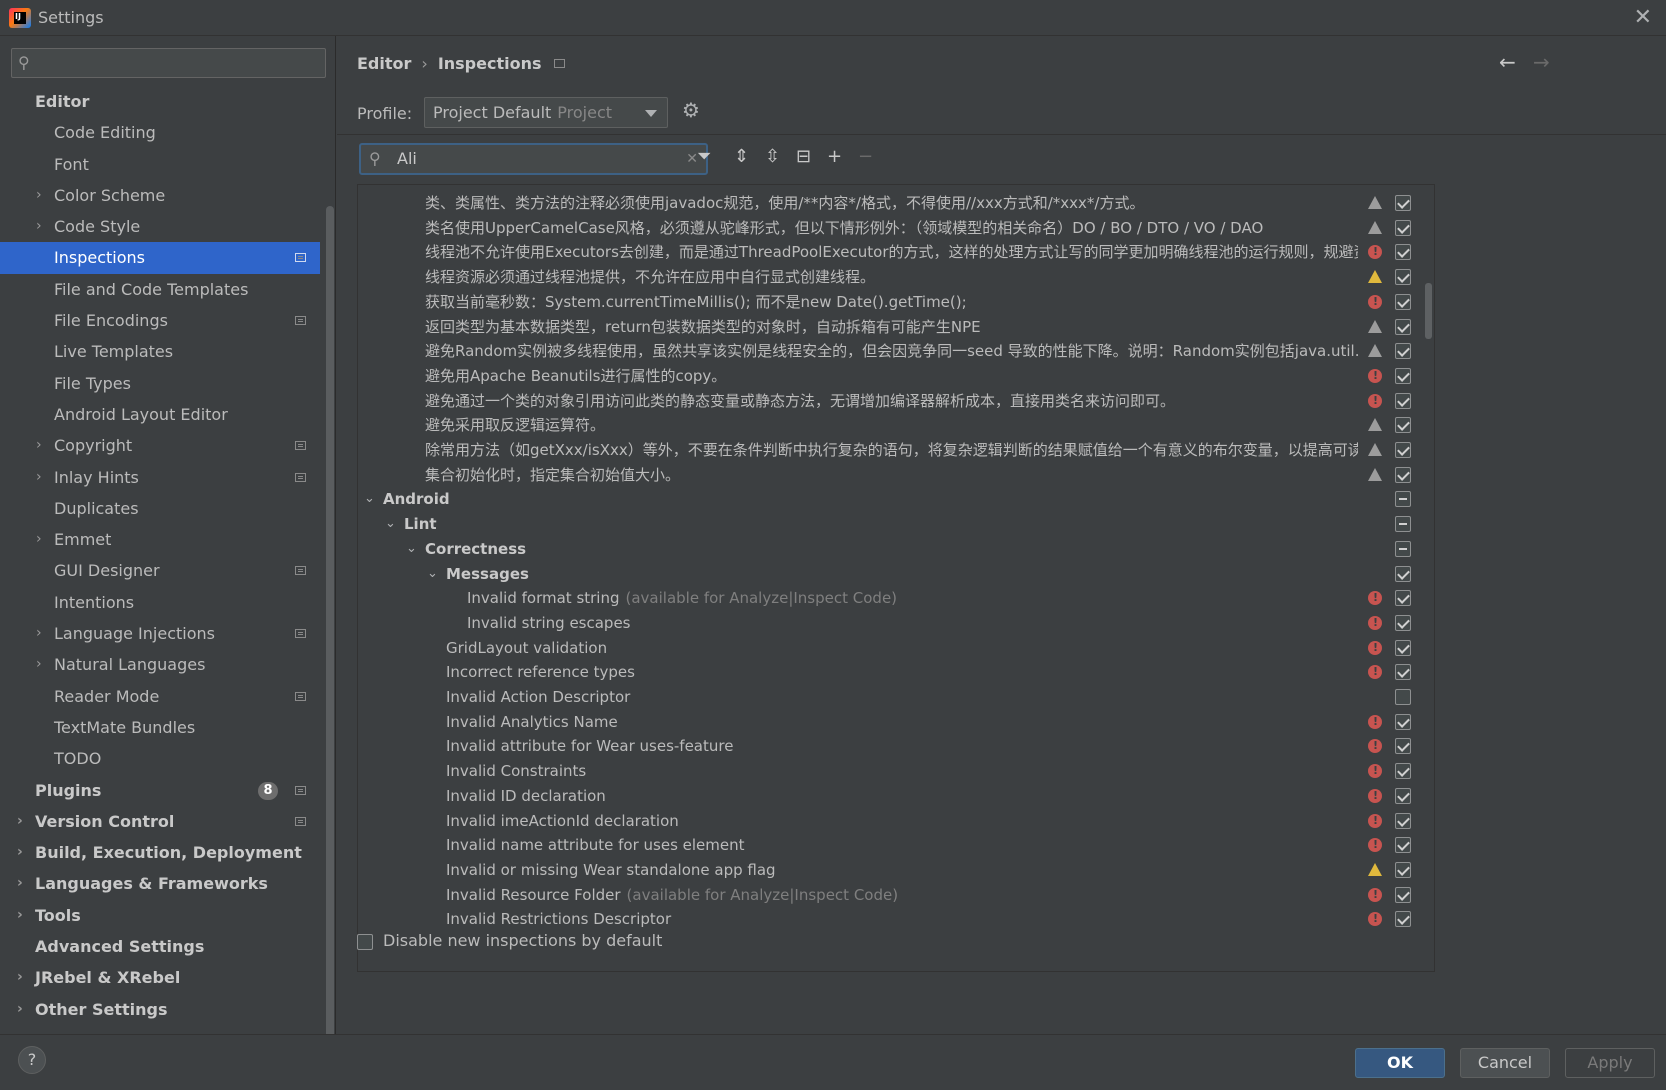  Describe the element at coordinates (896, 919) in the screenshot. I see `inspection-row: Invalid Restrictions Descriptor` at that location.